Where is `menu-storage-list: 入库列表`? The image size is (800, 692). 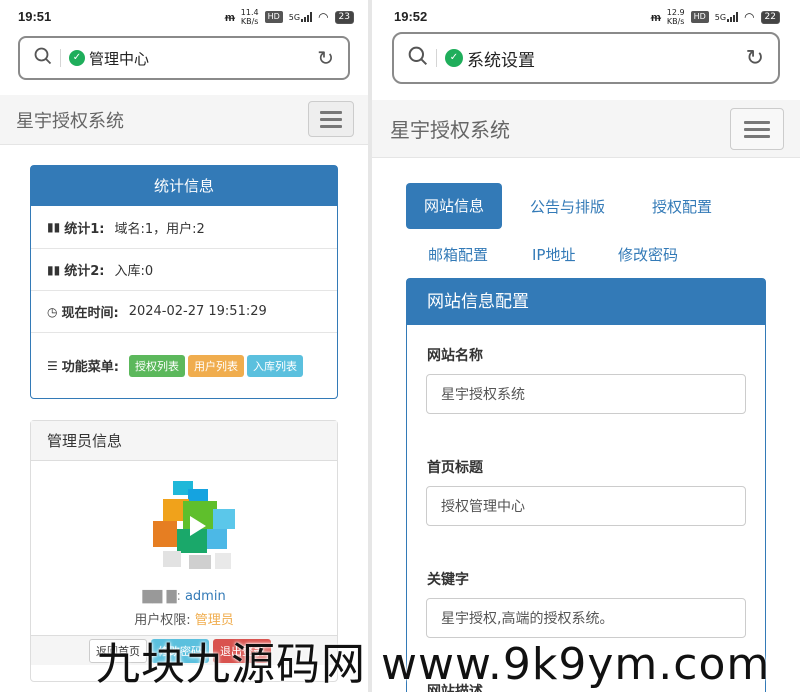 menu-storage-list: 入库列表 is located at coordinates (274, 365).